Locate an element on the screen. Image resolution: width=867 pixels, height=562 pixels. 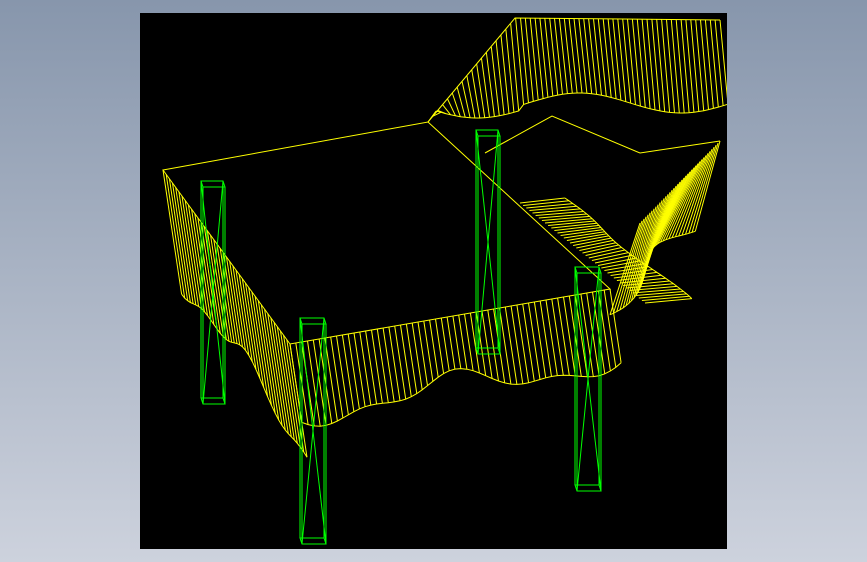
table-leg-front-center-top-face is located at coordinates (313, 321).